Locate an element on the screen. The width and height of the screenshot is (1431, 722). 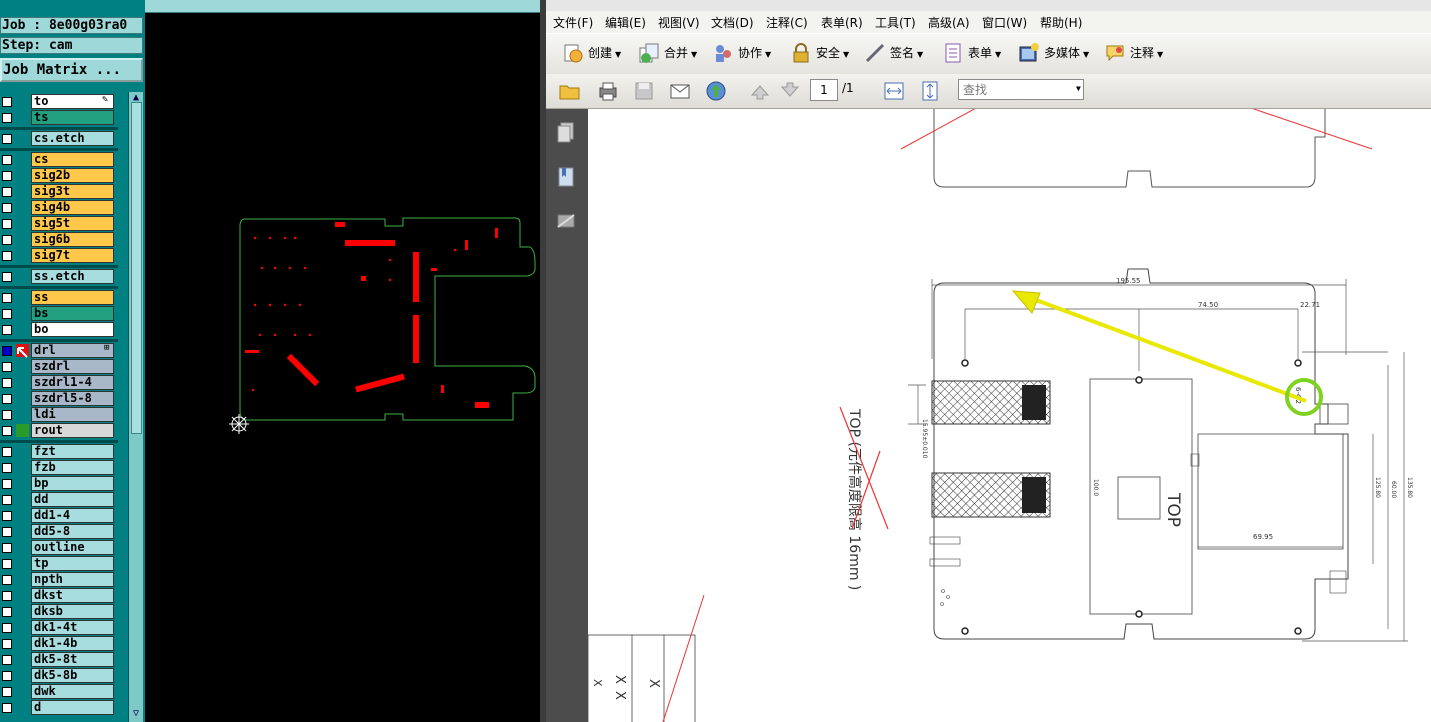
layer-row: sig2b is located at coordinates (59, 176).